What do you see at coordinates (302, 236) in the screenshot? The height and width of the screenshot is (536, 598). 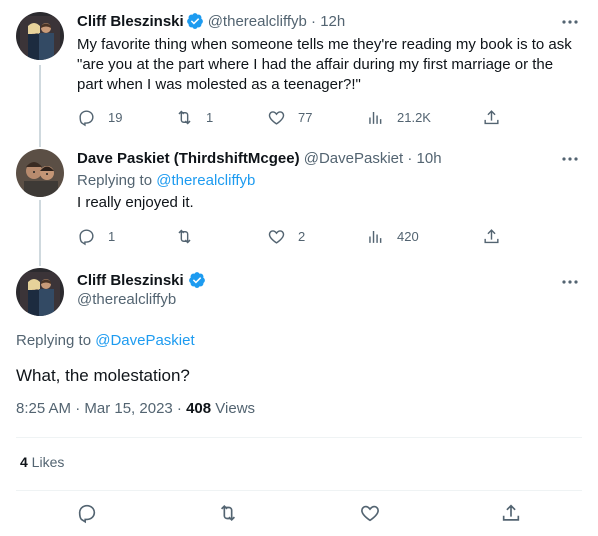 I see `like-count: 2` at bounding box center [302, 236].